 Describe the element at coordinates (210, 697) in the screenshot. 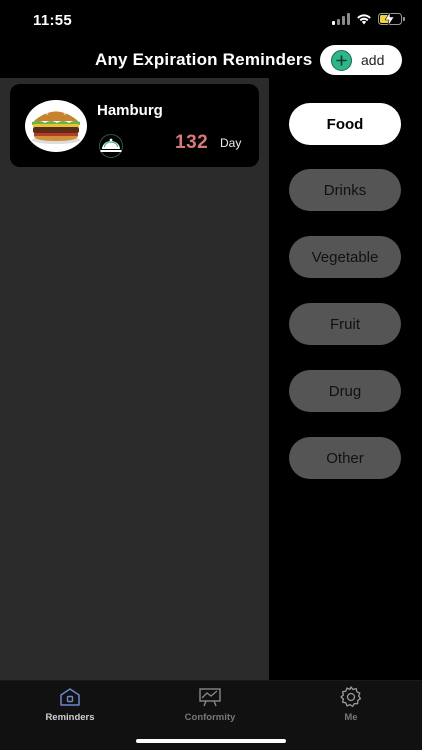

I see `chart-board-icon` at that location.